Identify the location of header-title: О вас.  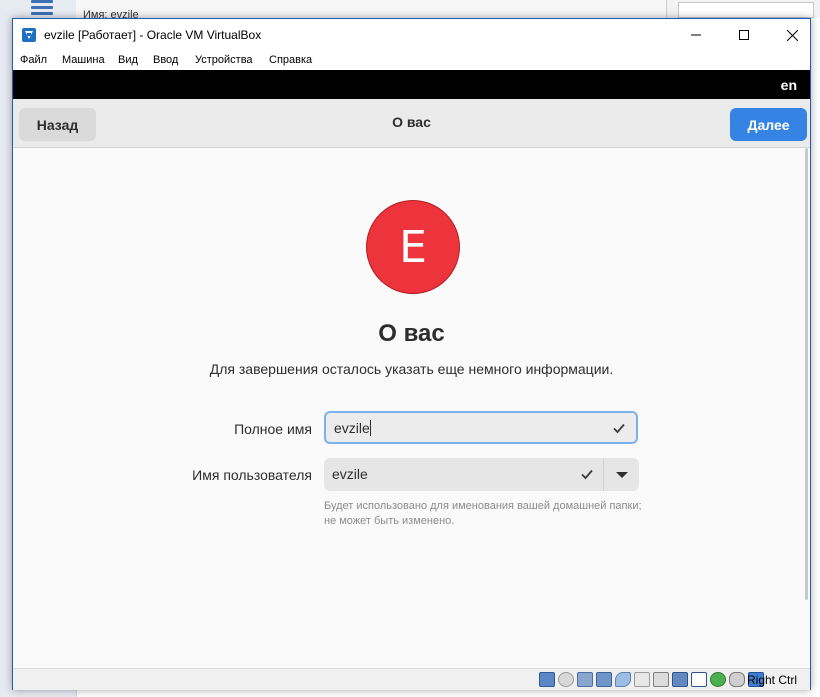
(411, 122).